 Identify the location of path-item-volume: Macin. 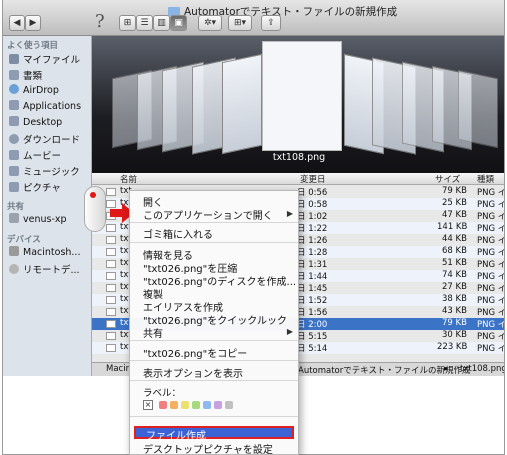
(118, 369).